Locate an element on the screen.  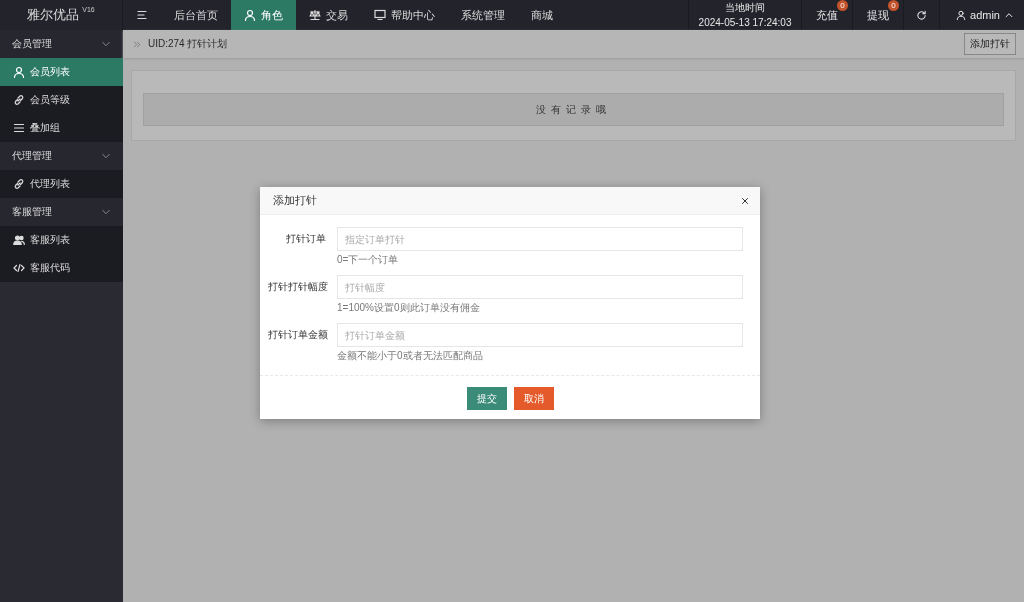
field-label: 打针订单金额 is located at coordinates (297, 335).